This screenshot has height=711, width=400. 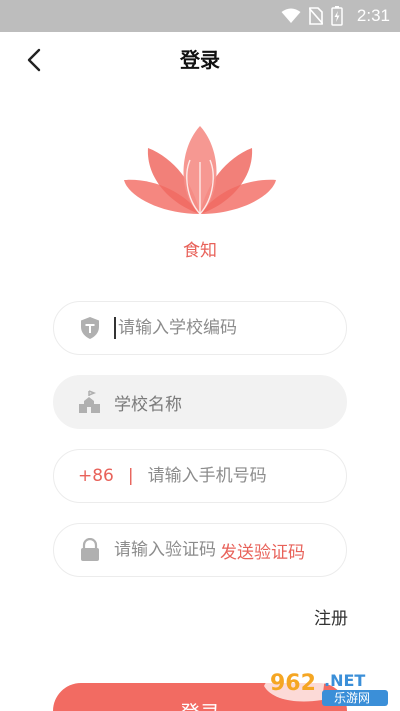 I want to click on shield-icon, so click(x=90, y=328).